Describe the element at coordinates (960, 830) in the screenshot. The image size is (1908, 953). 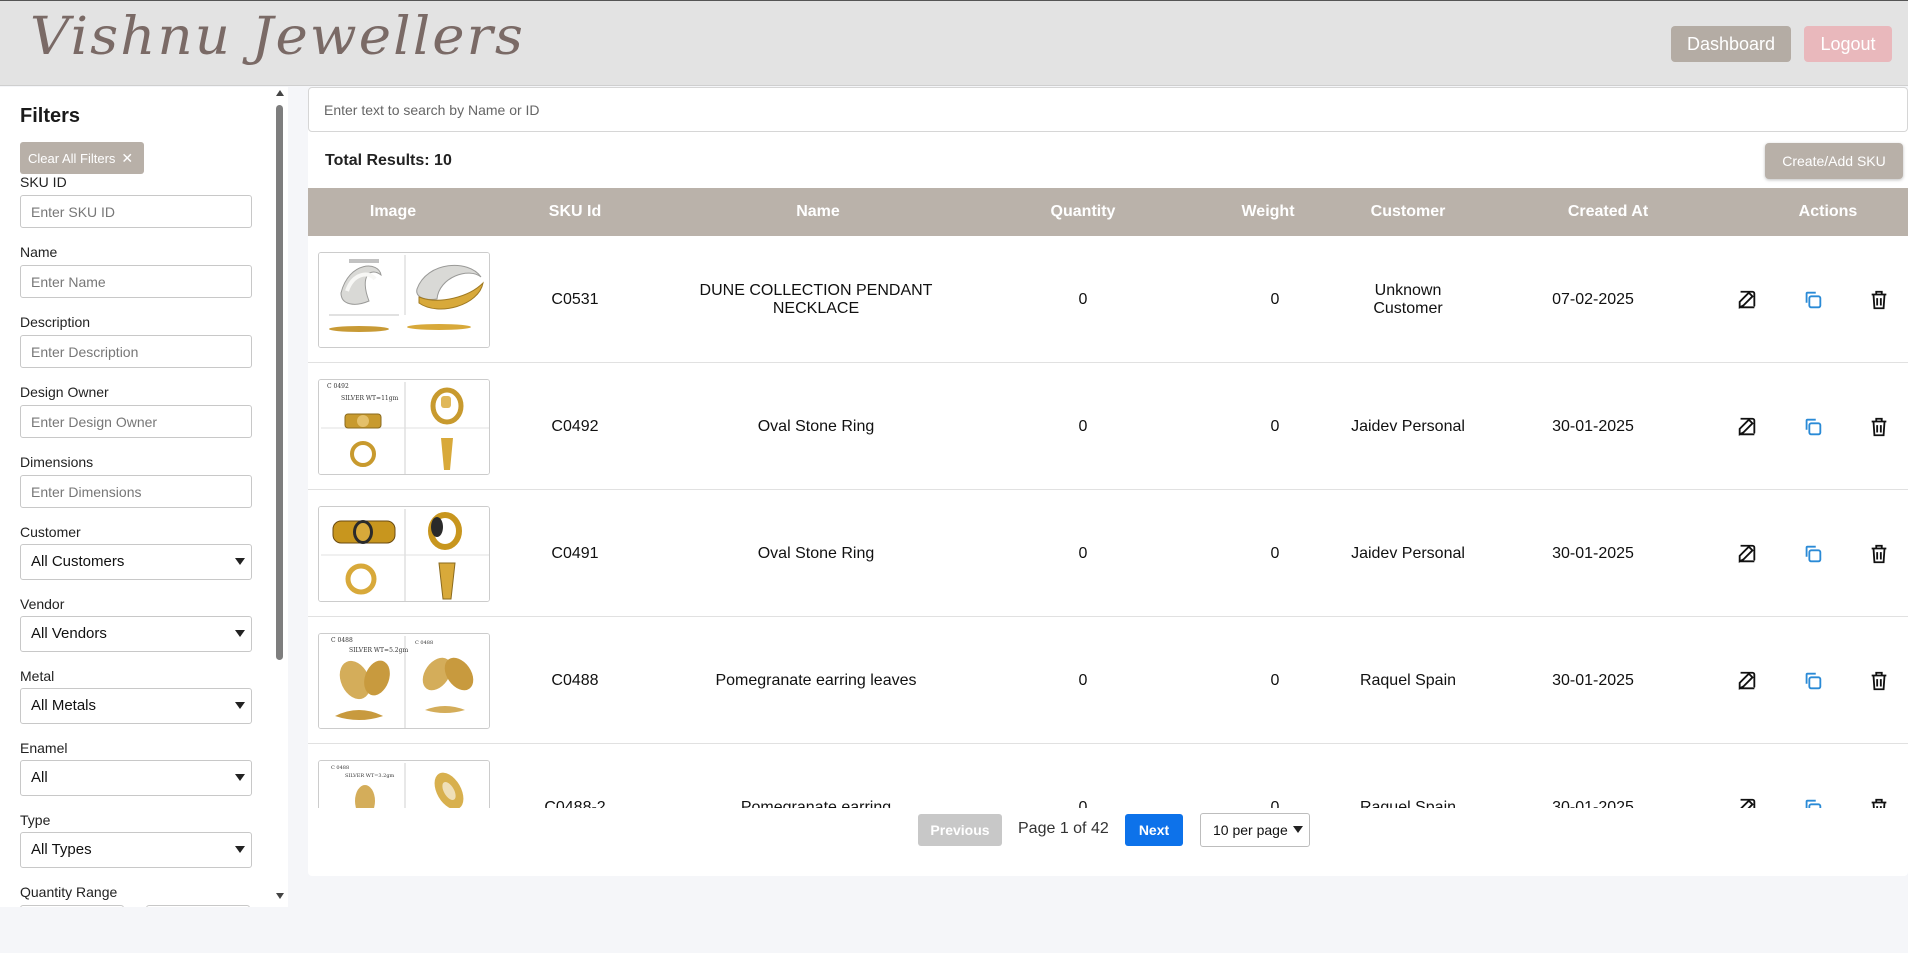
I see `previous-page-button: Previous` at that location.